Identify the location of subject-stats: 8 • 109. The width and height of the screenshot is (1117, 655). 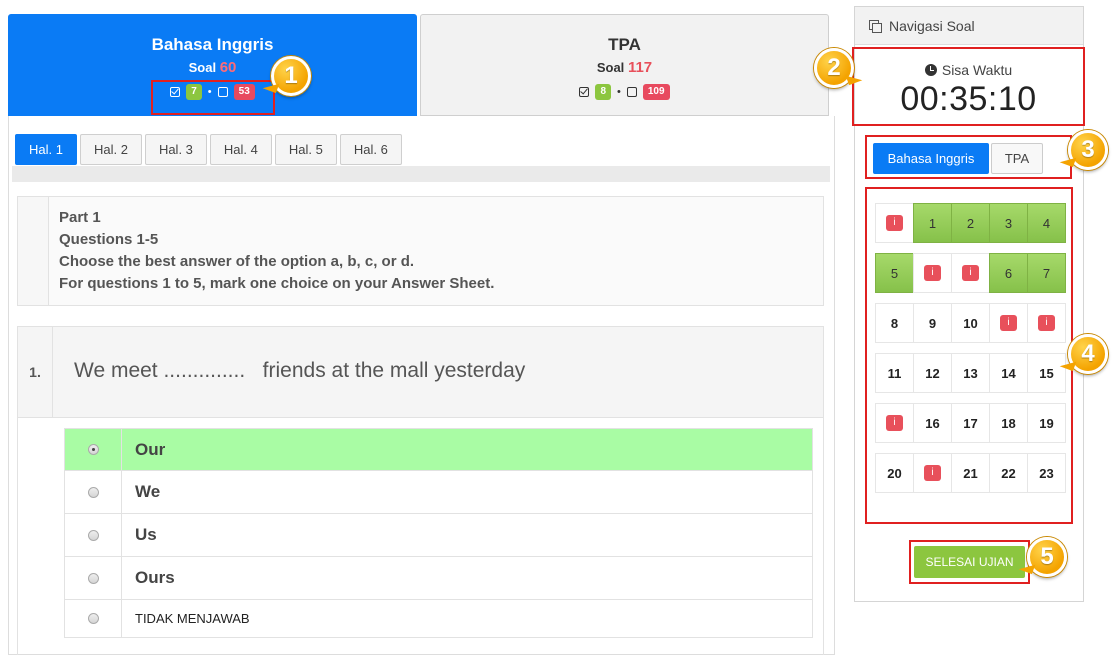
(624, 92).